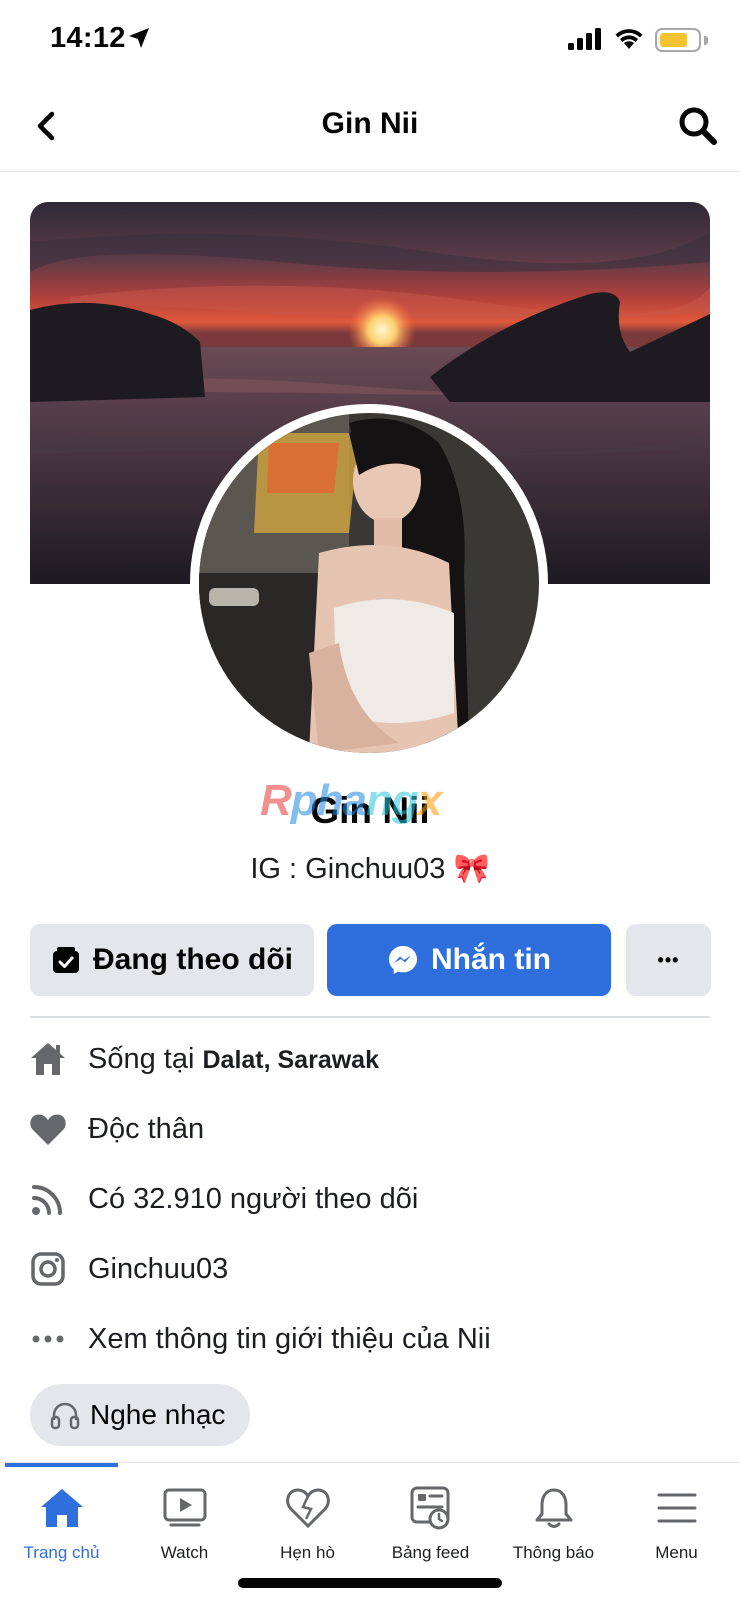  Describe the element at coordinates (158, 1268) in the screenshot. I see `instagram-handle: Ginchuu03` at that location.